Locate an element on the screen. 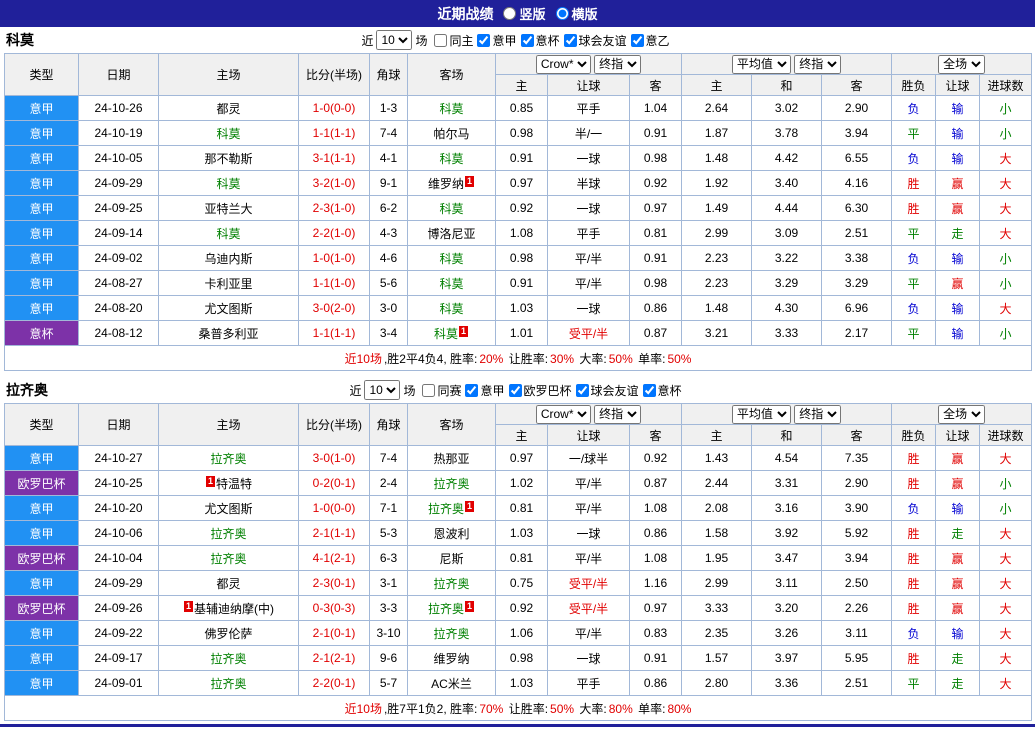 The height and width of the screenshot is (734, 1035). summary-part: 近10场 is located at coordinates (363, 358).